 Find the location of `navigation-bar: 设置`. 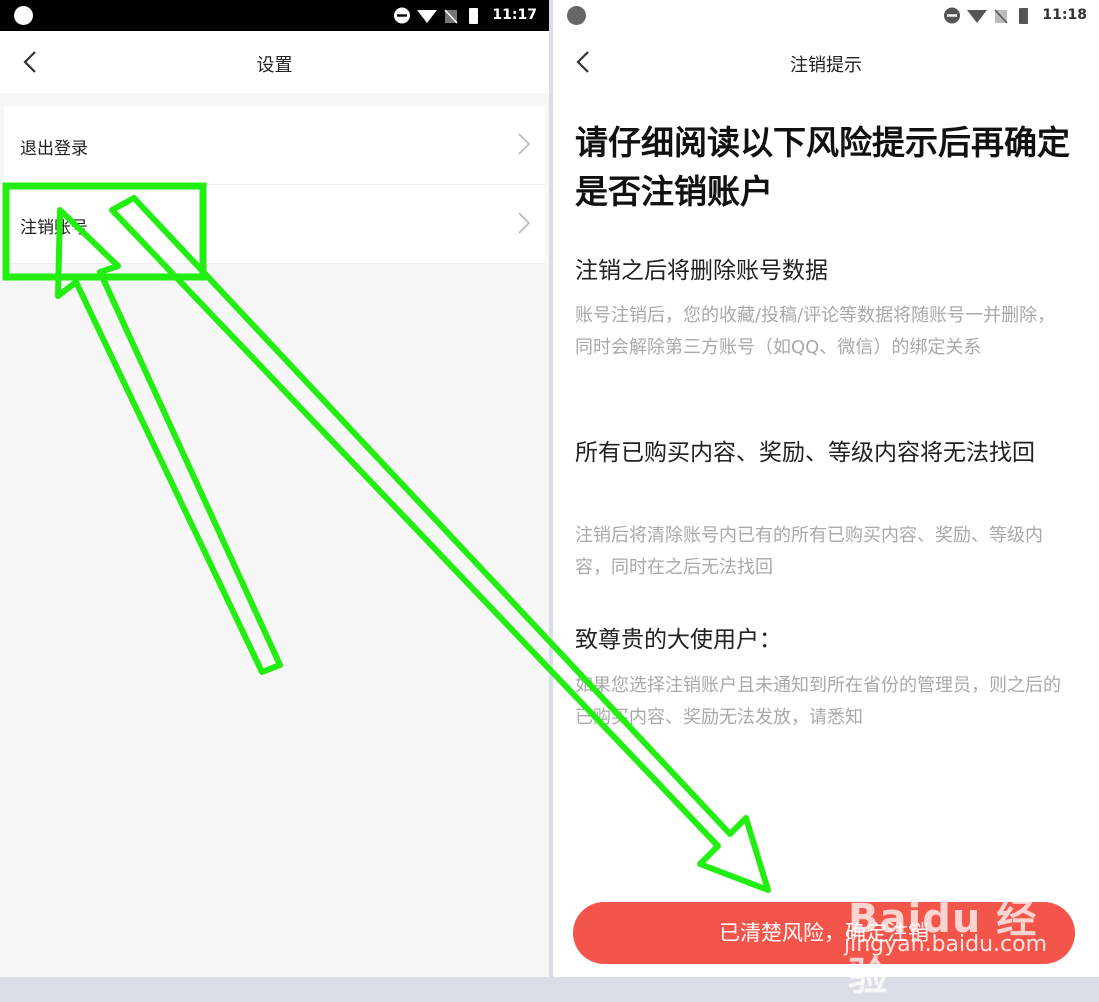

navigation-bar: 设置 is located at coordinates (274, 62).